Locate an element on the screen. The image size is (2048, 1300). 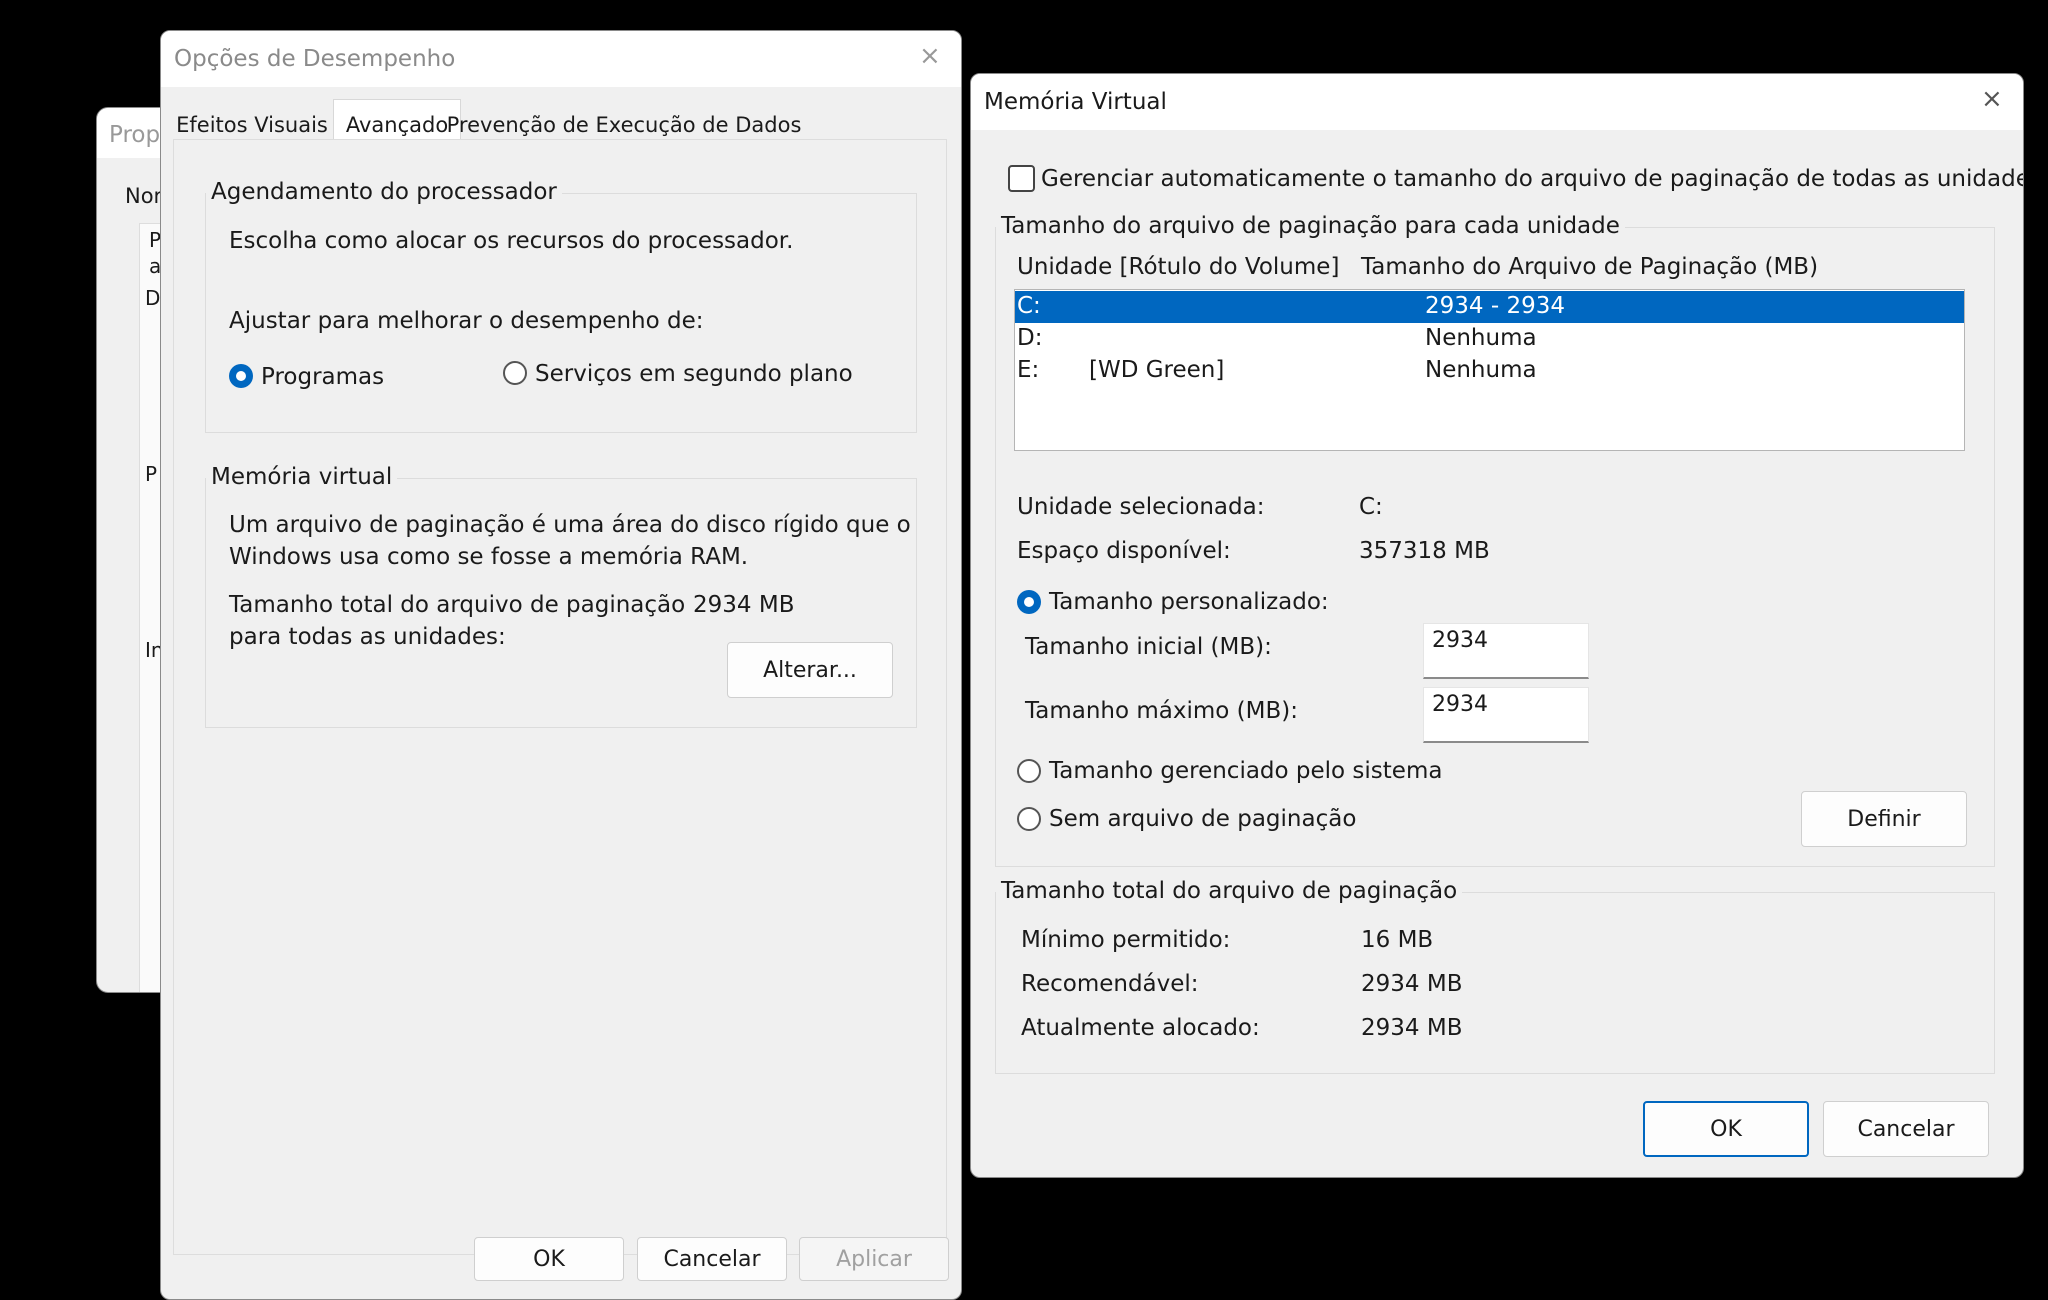
total-size-label-line2: para todas as unidades: is located at coordinates (367, 637).